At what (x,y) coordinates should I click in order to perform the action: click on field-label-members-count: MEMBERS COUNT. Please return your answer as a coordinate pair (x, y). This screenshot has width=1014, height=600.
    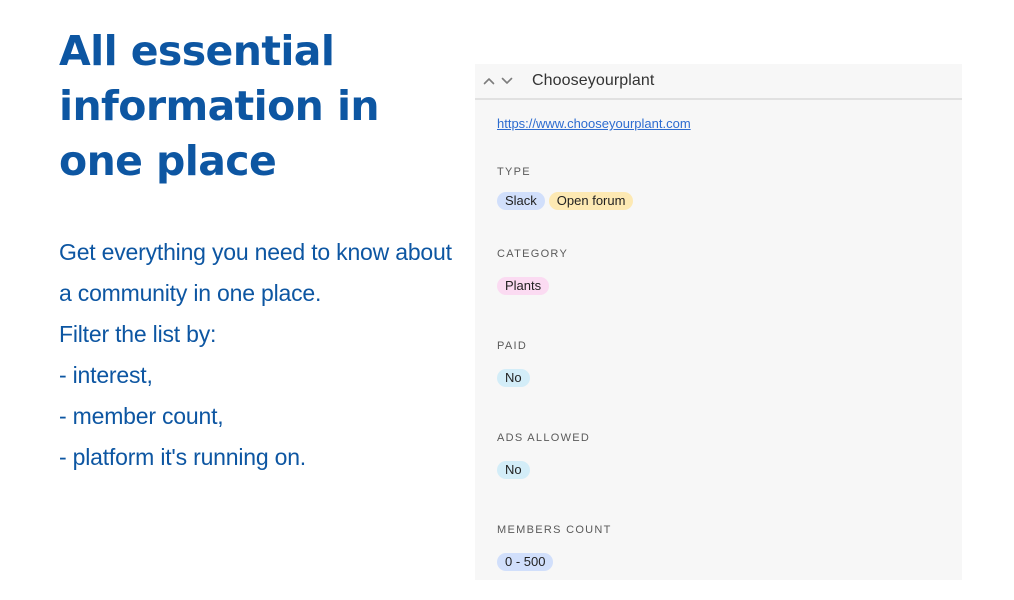
    Looking at the image, I should click on (554, 530).